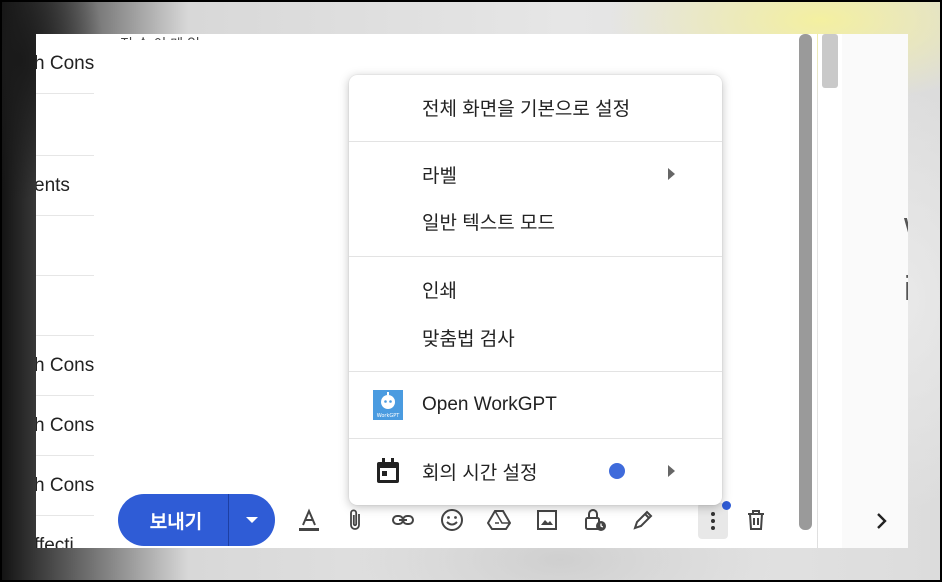  What do you see at coordinates (252, 520) in the screenshot?
I see `chevron-down-icon` at bounding box center [252, 520].